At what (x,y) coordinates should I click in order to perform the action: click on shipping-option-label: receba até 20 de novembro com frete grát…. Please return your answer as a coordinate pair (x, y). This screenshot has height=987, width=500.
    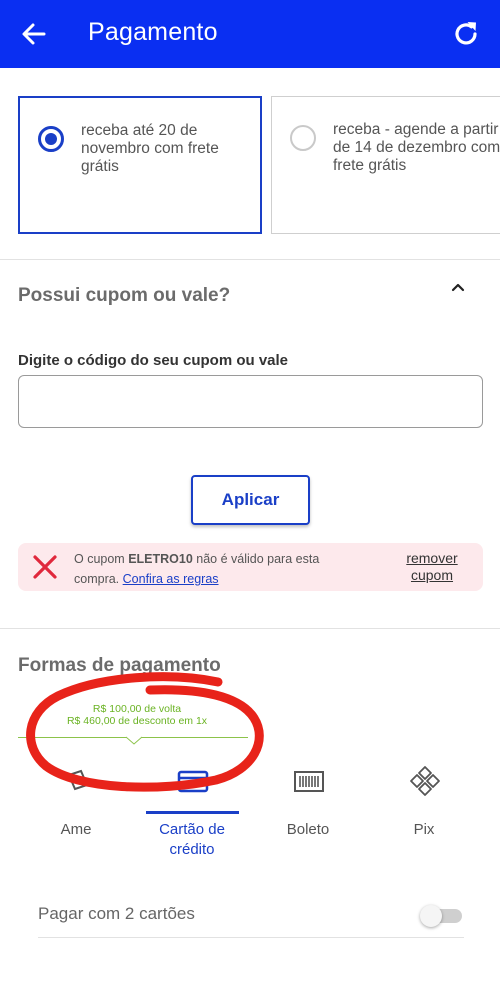
    Looking at the image, I should click on (150, 148).